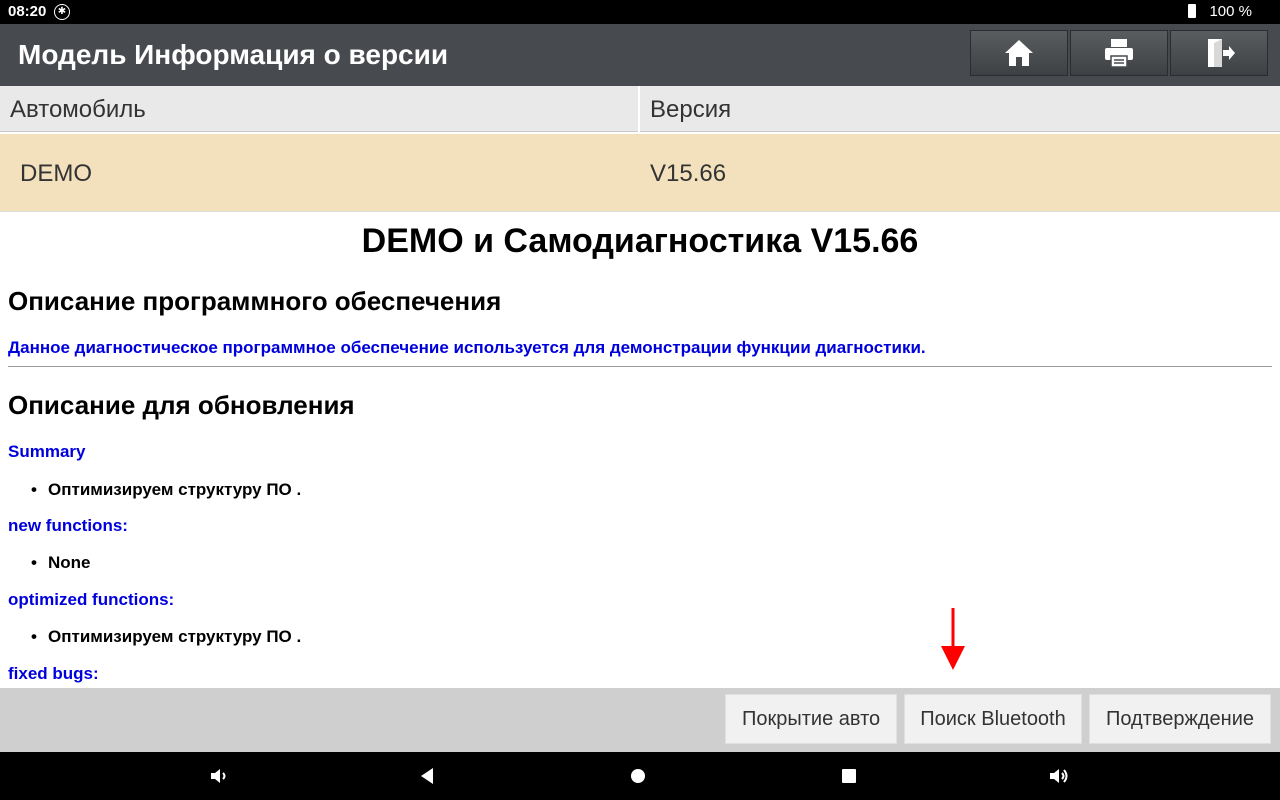  Describe the element at coordinates (47, 451) in the screenshot. I see `section-label-summary: Summary` at that location.